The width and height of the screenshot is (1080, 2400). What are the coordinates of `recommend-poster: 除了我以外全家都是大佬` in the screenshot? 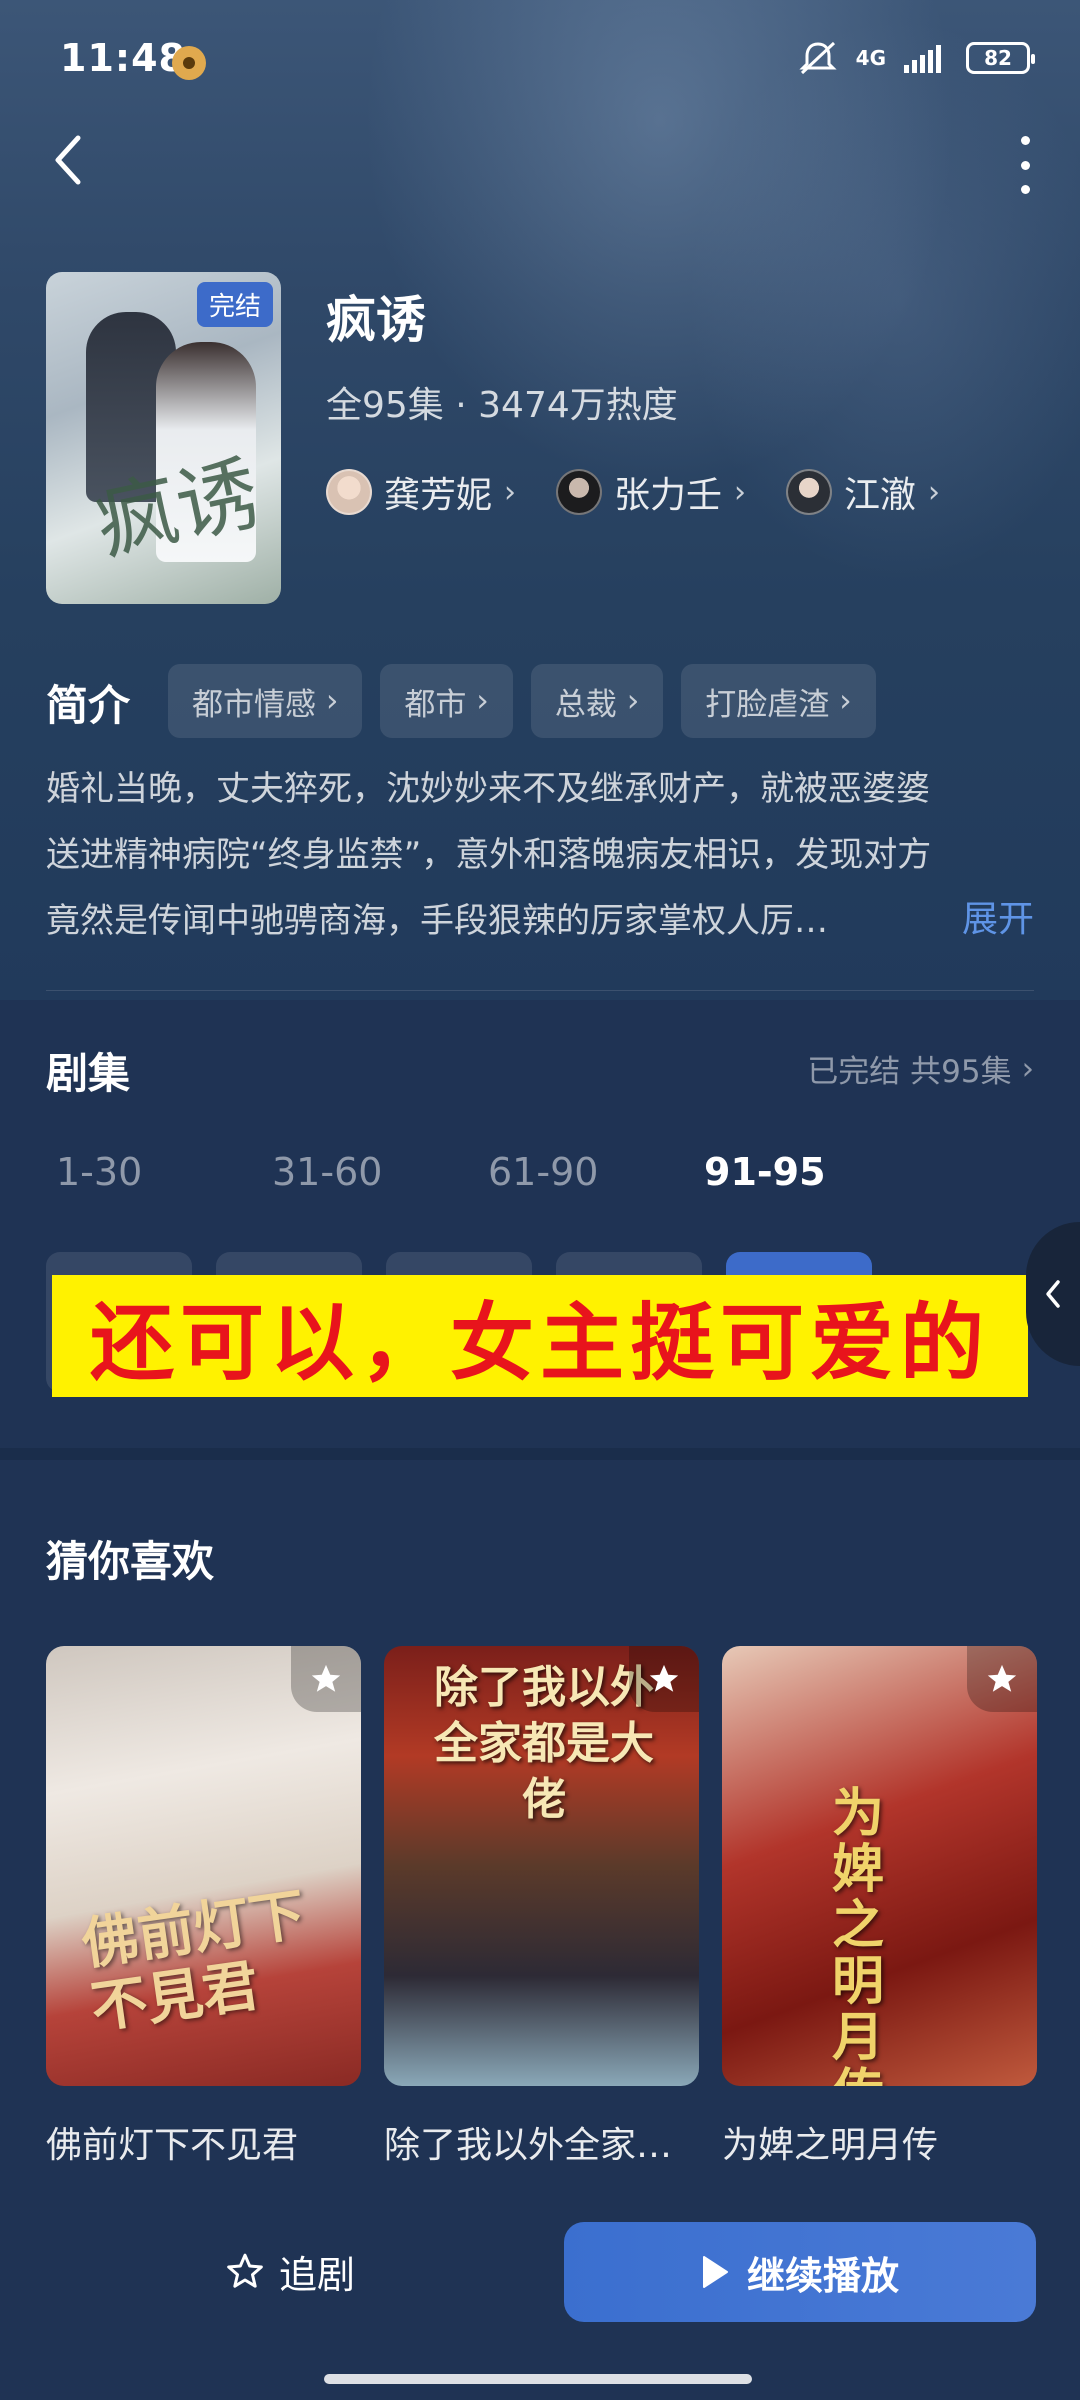 It's located at (541, 1866).